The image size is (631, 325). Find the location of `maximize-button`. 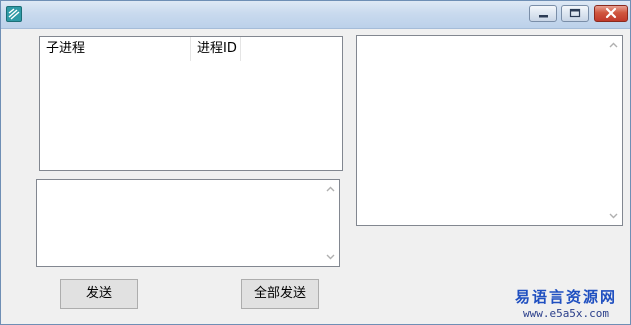

maximize-button is located at coordinates (575, 13).